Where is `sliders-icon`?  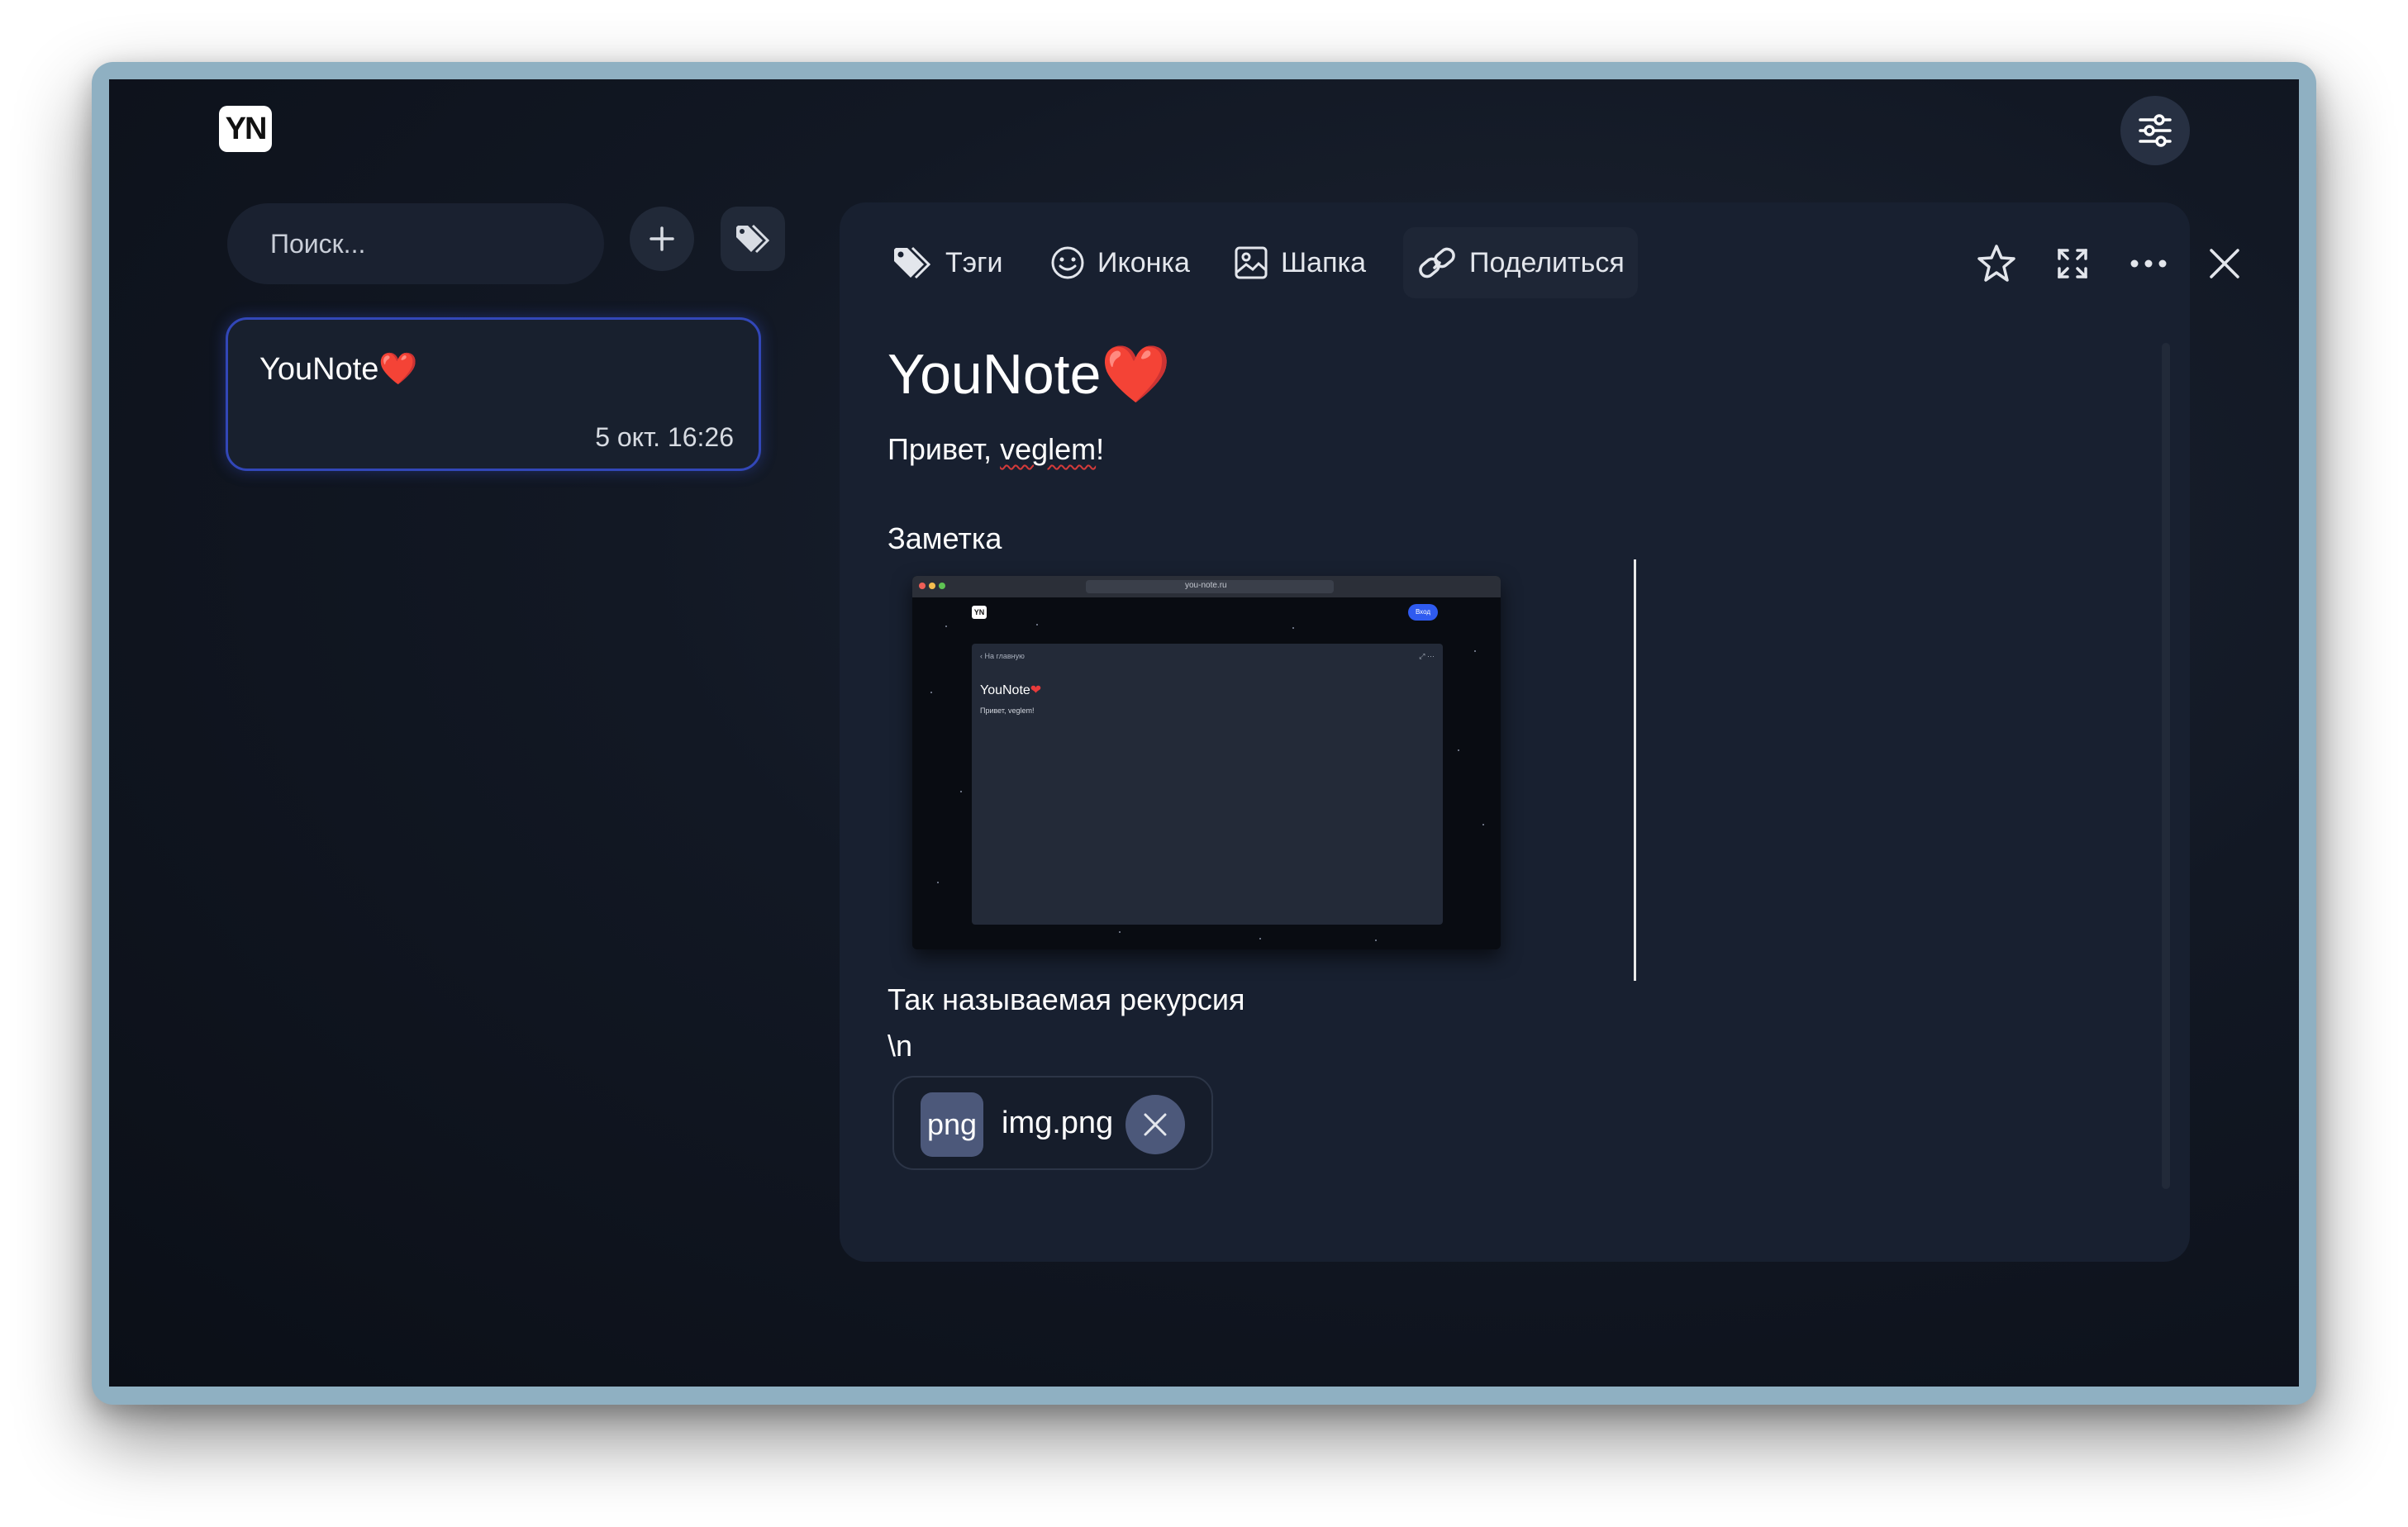 sliders-icon is located at coordinates (2155, 130).